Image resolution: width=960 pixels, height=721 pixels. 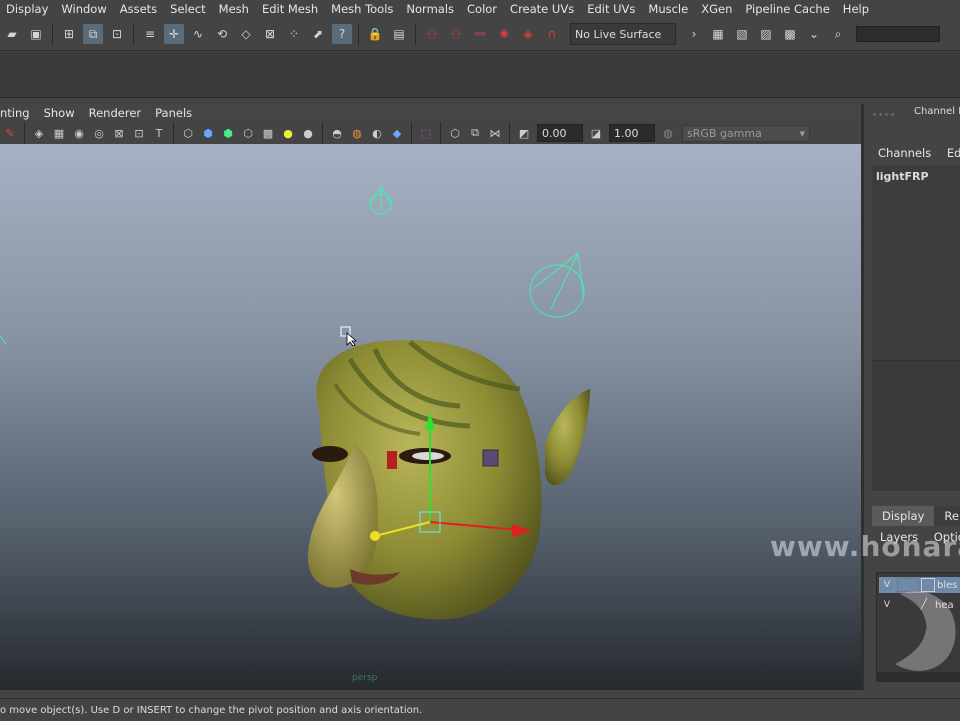 I want to click on safe-title-icon: T, so click(x=159, y=133).